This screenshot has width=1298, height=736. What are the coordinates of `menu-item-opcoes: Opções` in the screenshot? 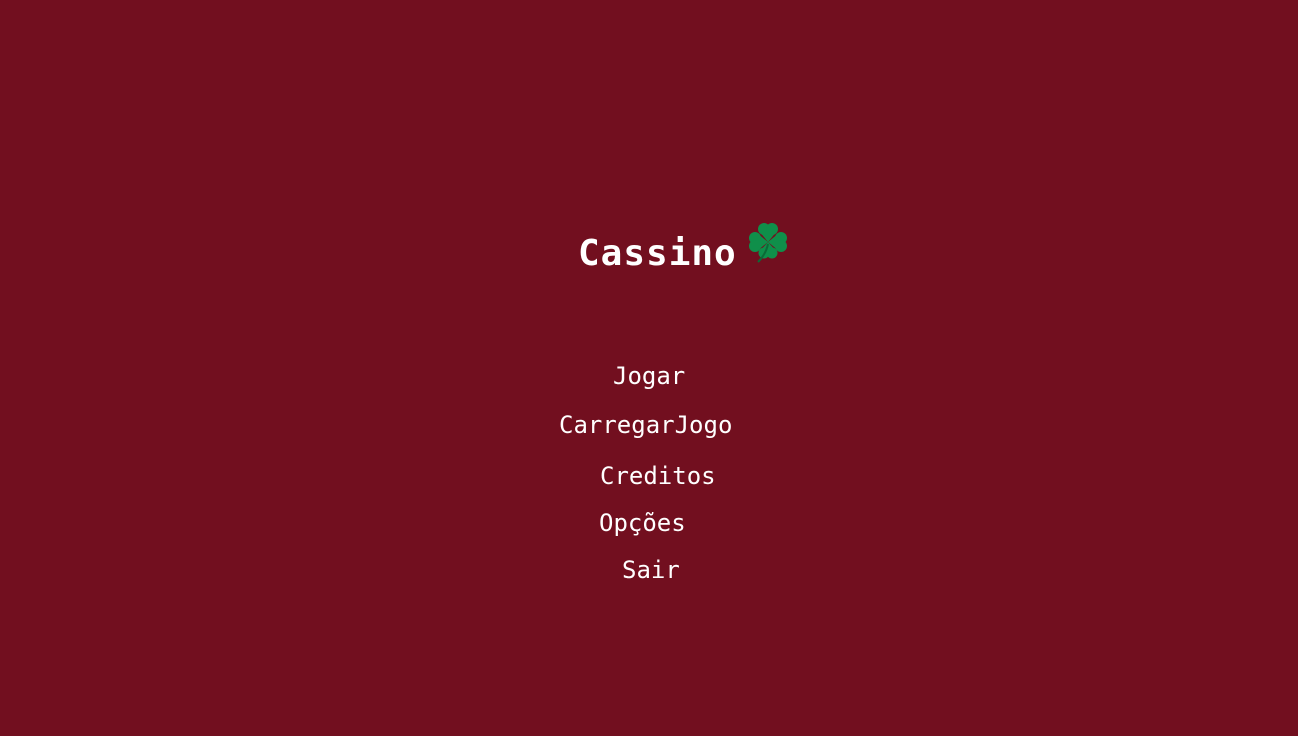 It's located at (642, 523).